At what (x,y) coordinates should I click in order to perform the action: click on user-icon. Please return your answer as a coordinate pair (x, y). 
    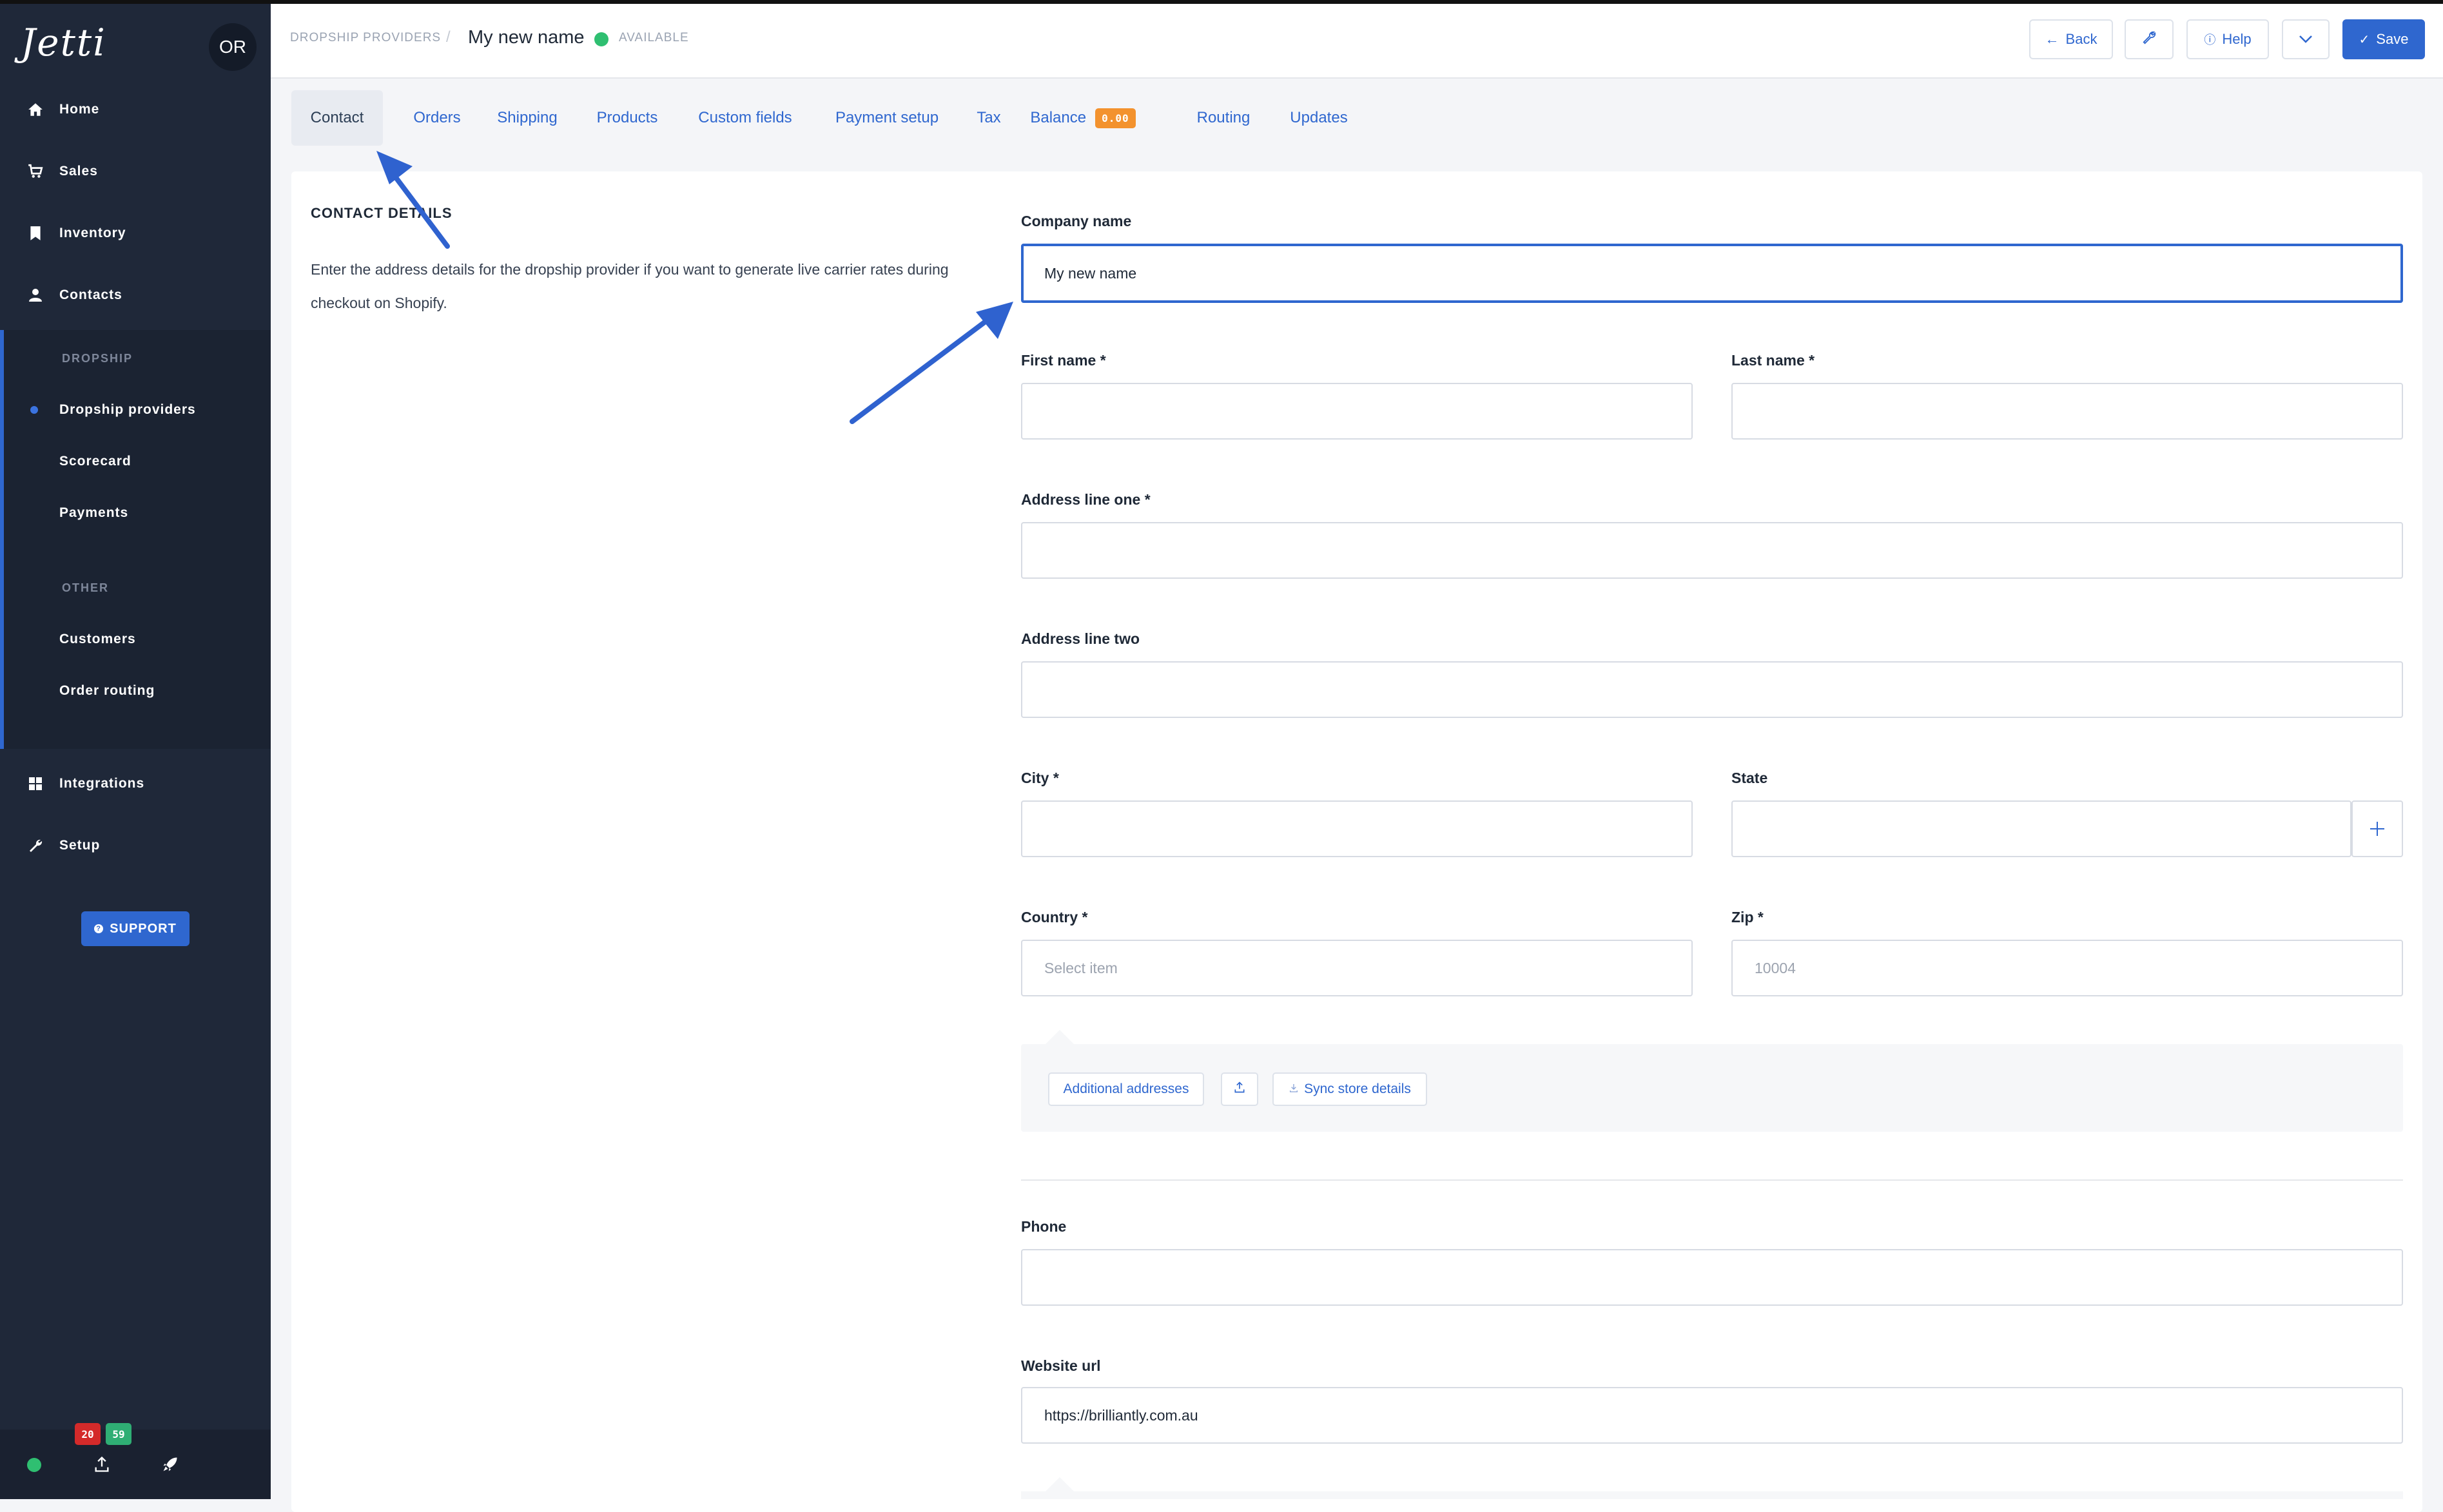
    Looking at the image, I should click on (35, 295).